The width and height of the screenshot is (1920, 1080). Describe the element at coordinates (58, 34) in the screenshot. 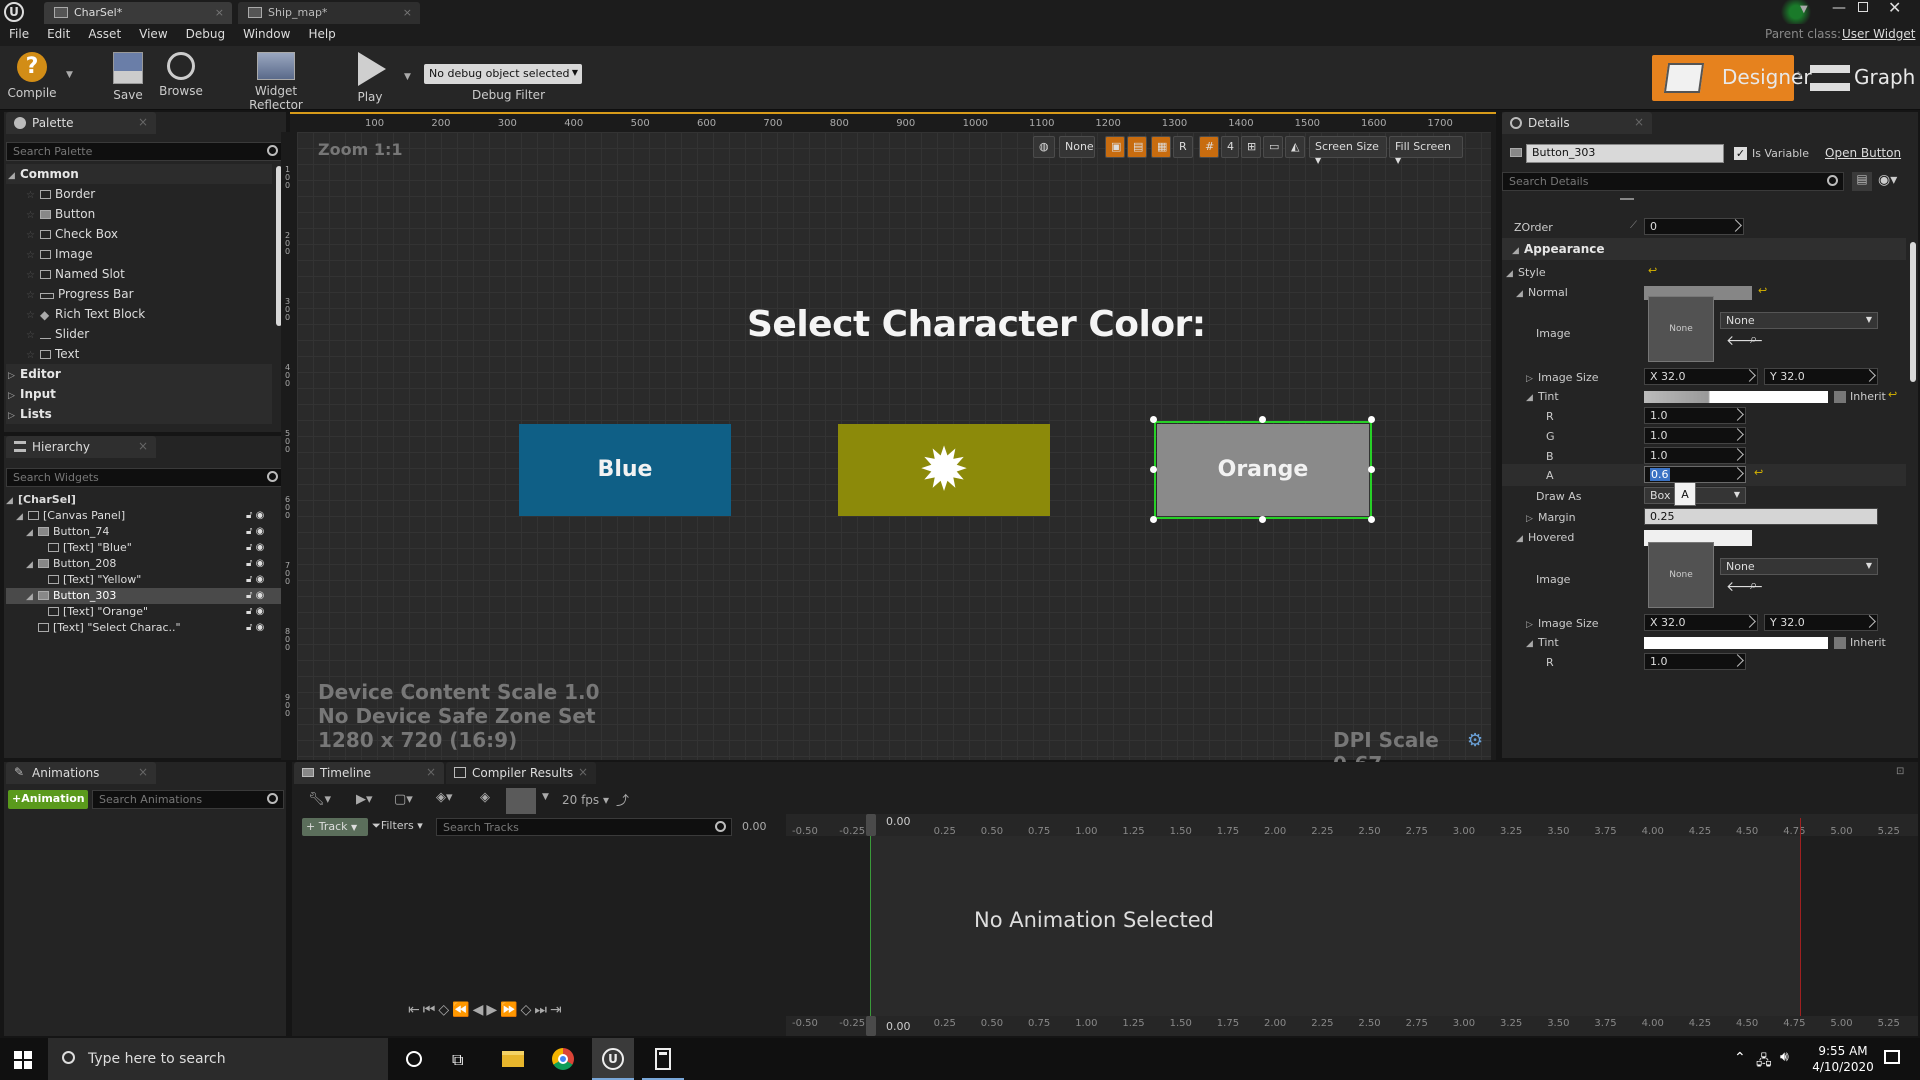

I see `menu-edit: Edit` at that location.